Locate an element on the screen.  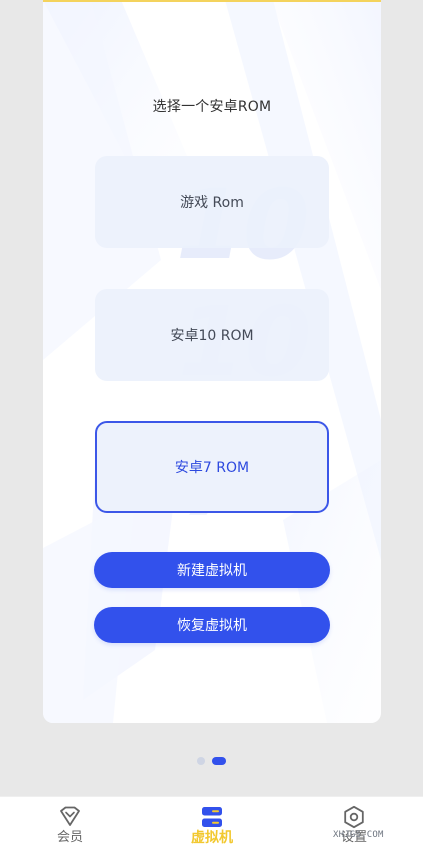
nav-settings: 设置 is located at coordinates (354, 827).